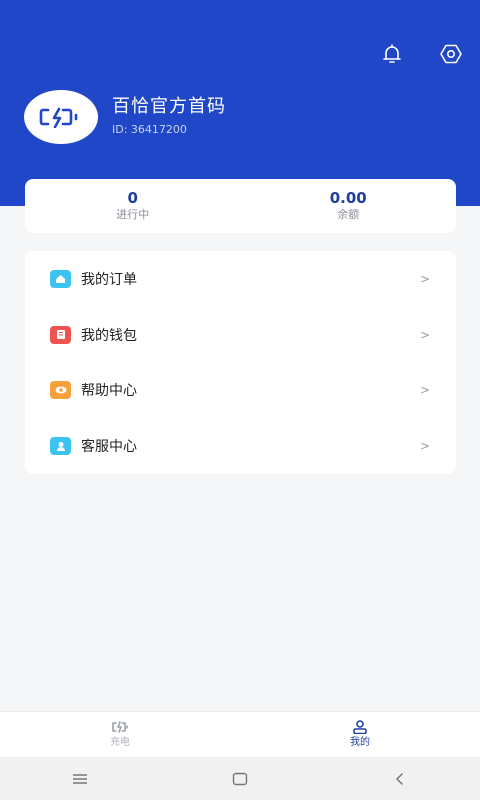 The width and height of the screenshot is (480, 800). I want to click on menu-icon, so click(80, 778).